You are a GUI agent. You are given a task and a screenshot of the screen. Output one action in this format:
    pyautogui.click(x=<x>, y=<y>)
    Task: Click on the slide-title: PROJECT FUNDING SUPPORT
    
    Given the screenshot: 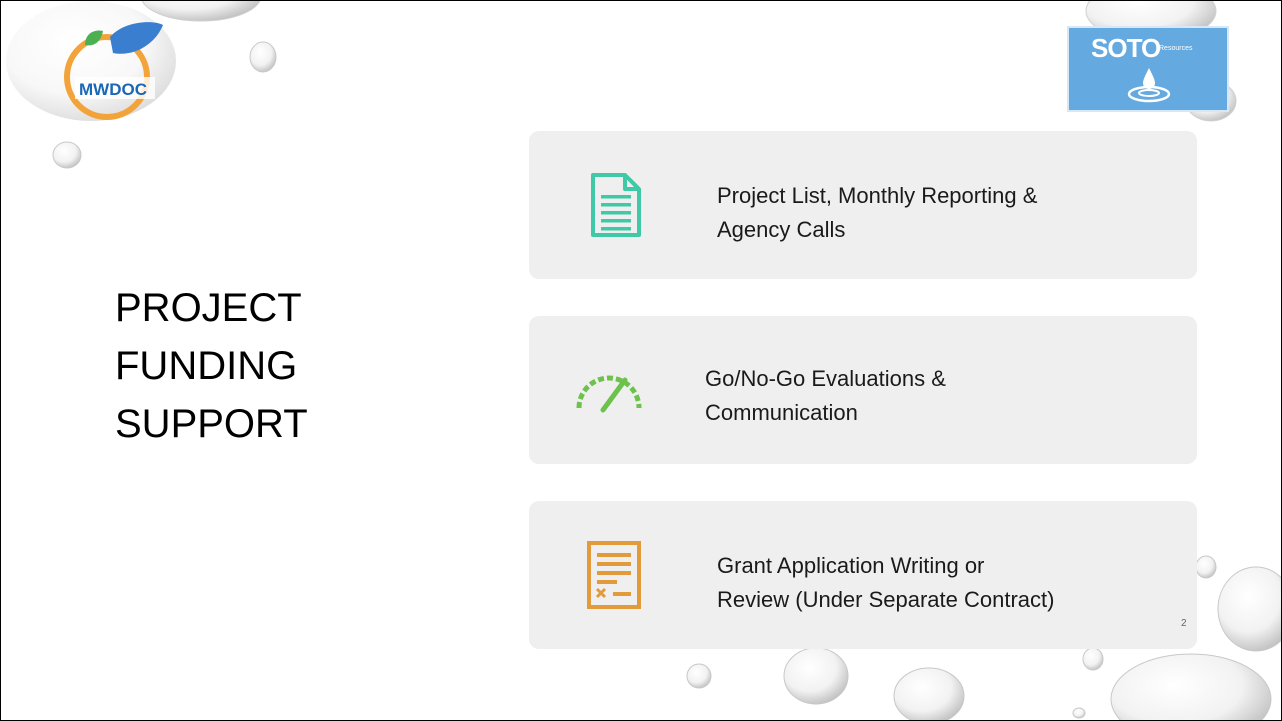 What is the action you would take?
    pyautogui.click(x=211, y=366)
    